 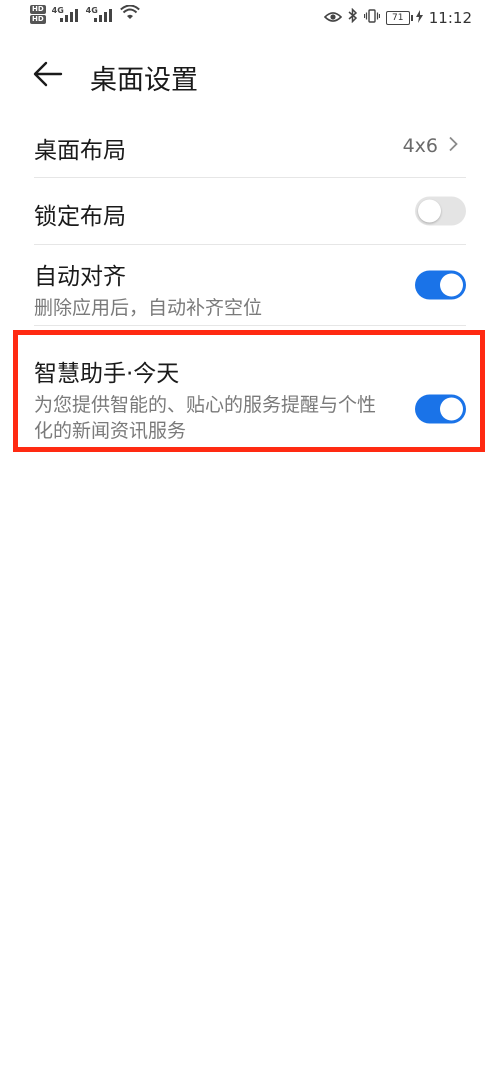 I want to click on status-right: 71 11:12, so click(x=397, y=17).